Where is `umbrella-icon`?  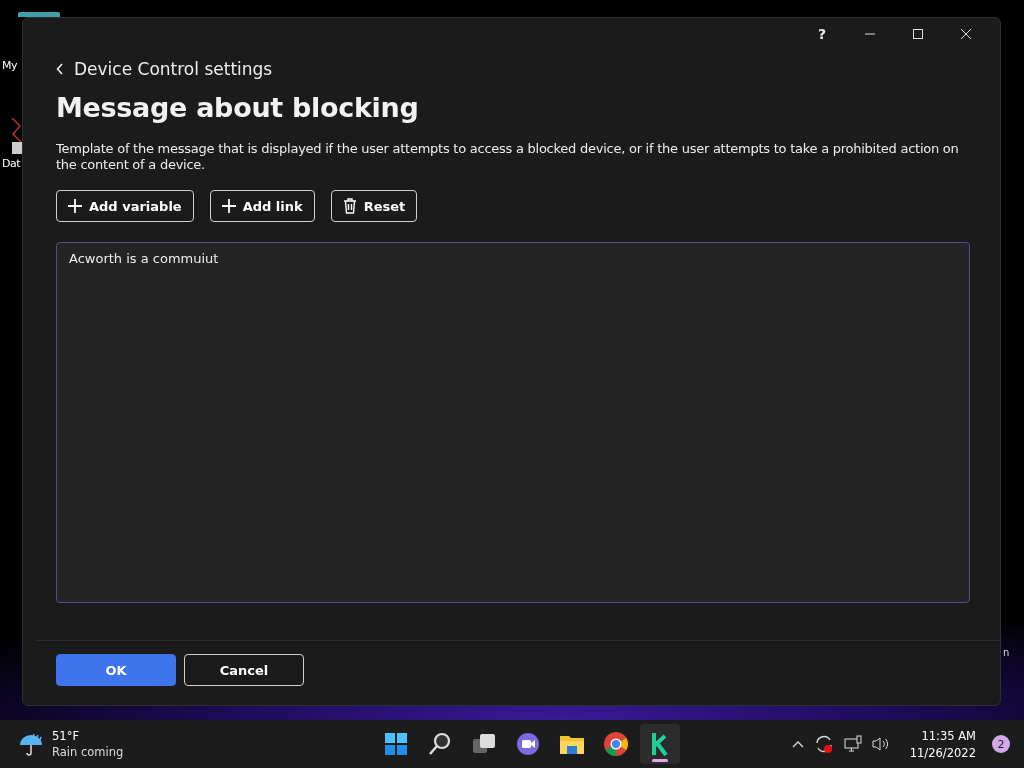
umbrella-icon is located at coordinates (31, 744).